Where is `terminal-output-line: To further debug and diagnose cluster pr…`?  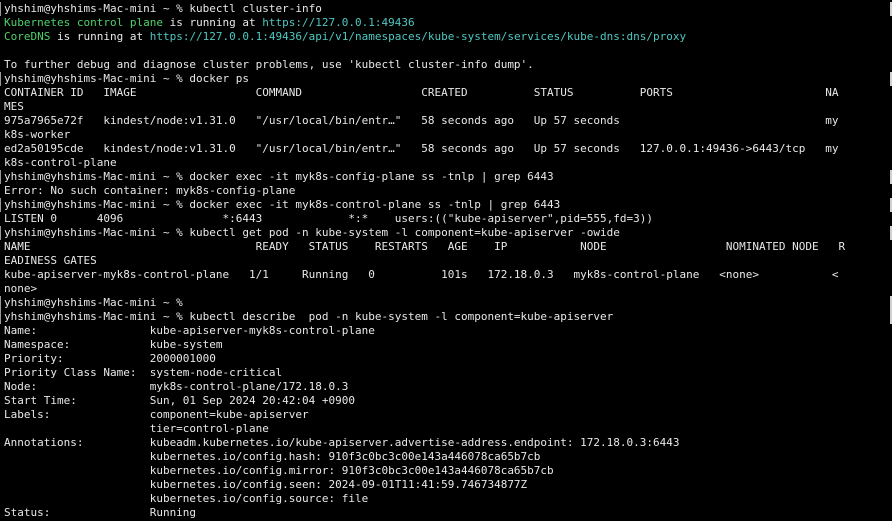
terminal-output-line: To further debug and diagnose cluster pr… is located at coordinates (269, 65).